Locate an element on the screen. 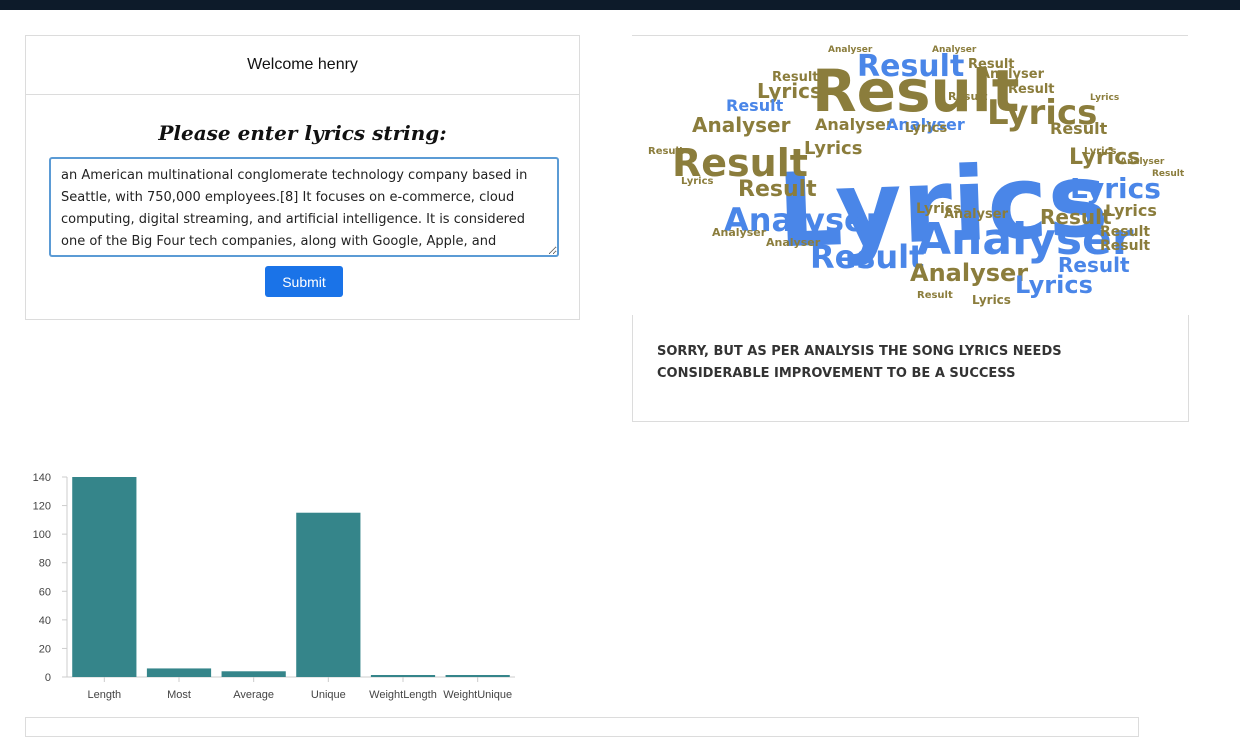 This screenshot has height=737, width=1240. wc-word-result-15: Result is located at coordinates (967, 96).